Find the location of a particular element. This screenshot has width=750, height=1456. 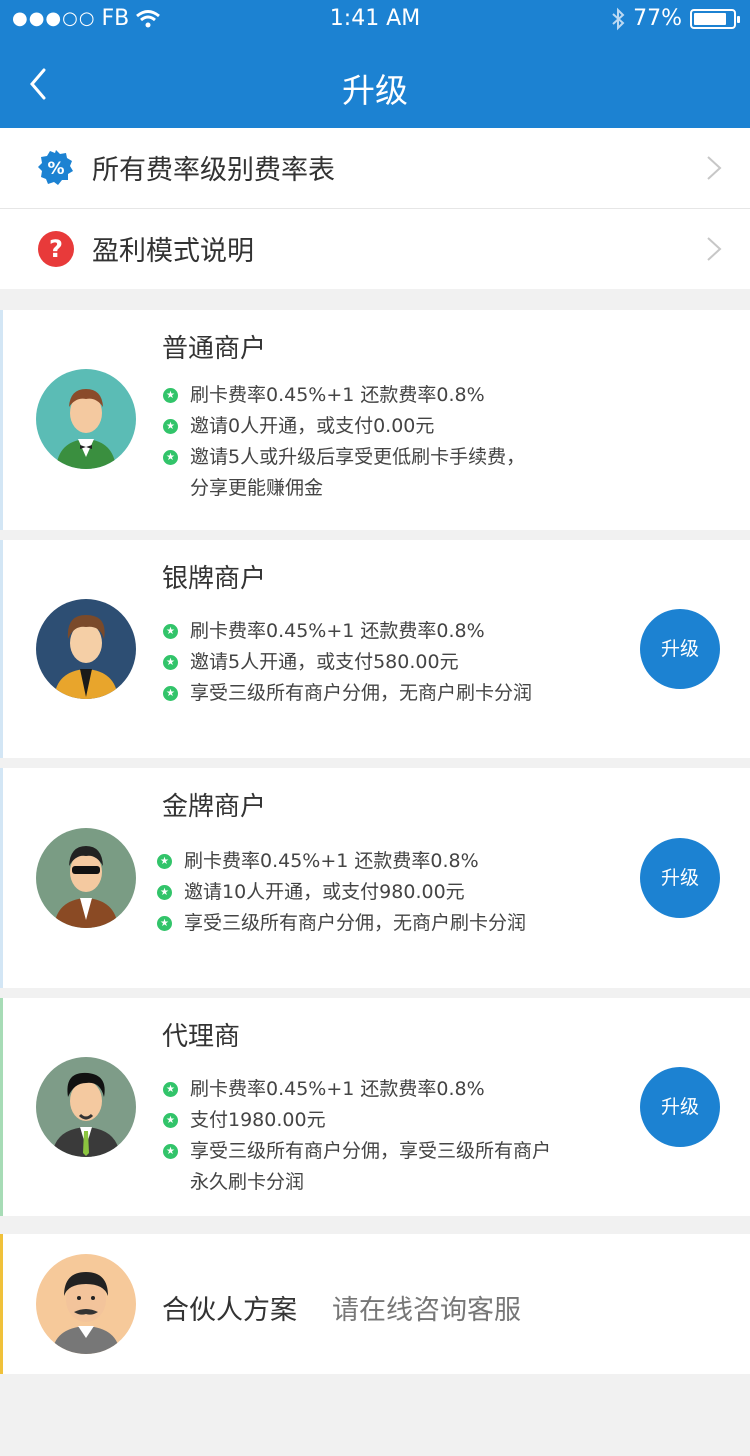

benefit-item: 邀请5人开通，或支付580.00元 is located at coordinates (347, 662).